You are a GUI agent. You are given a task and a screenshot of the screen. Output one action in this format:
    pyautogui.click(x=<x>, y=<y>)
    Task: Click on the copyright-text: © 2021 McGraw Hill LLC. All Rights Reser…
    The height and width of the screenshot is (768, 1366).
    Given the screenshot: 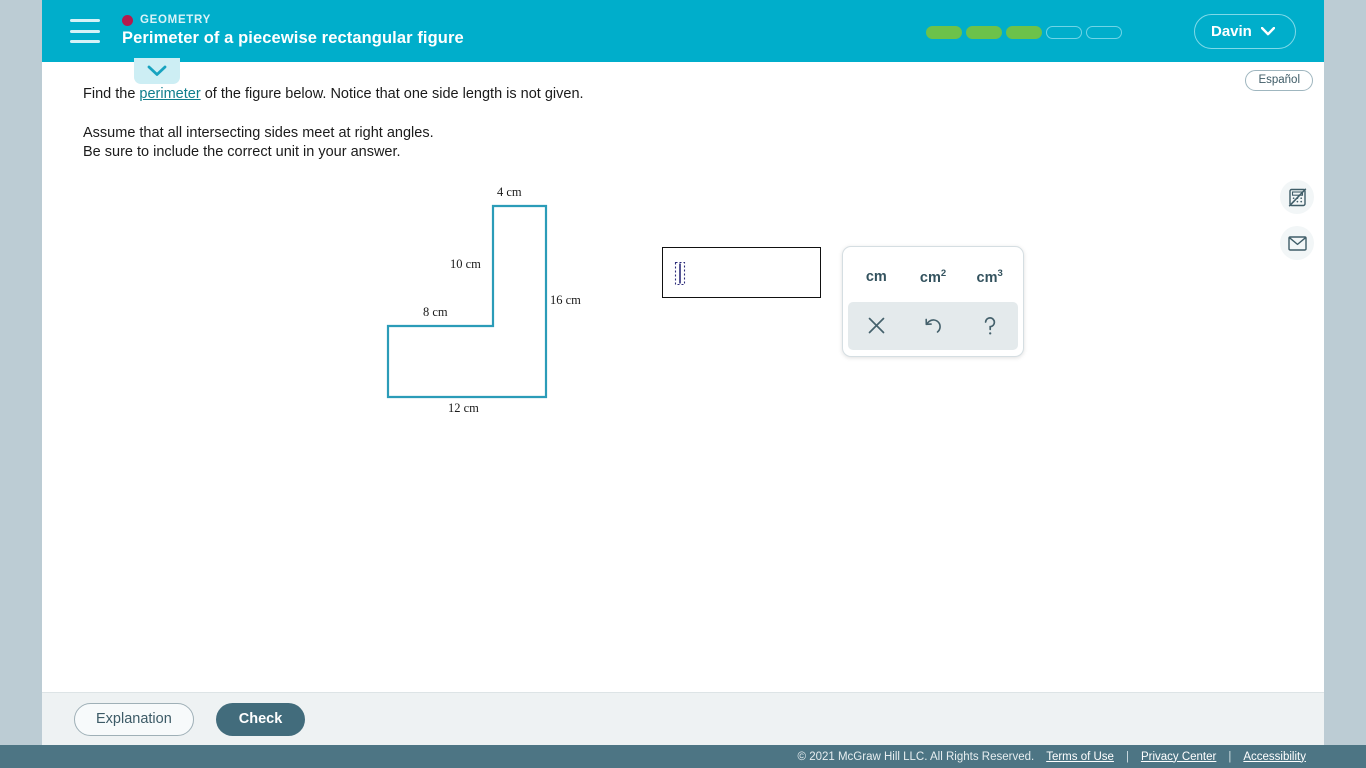 What is the action you would take?
    pyautogui.click(x=916, y=756)
    